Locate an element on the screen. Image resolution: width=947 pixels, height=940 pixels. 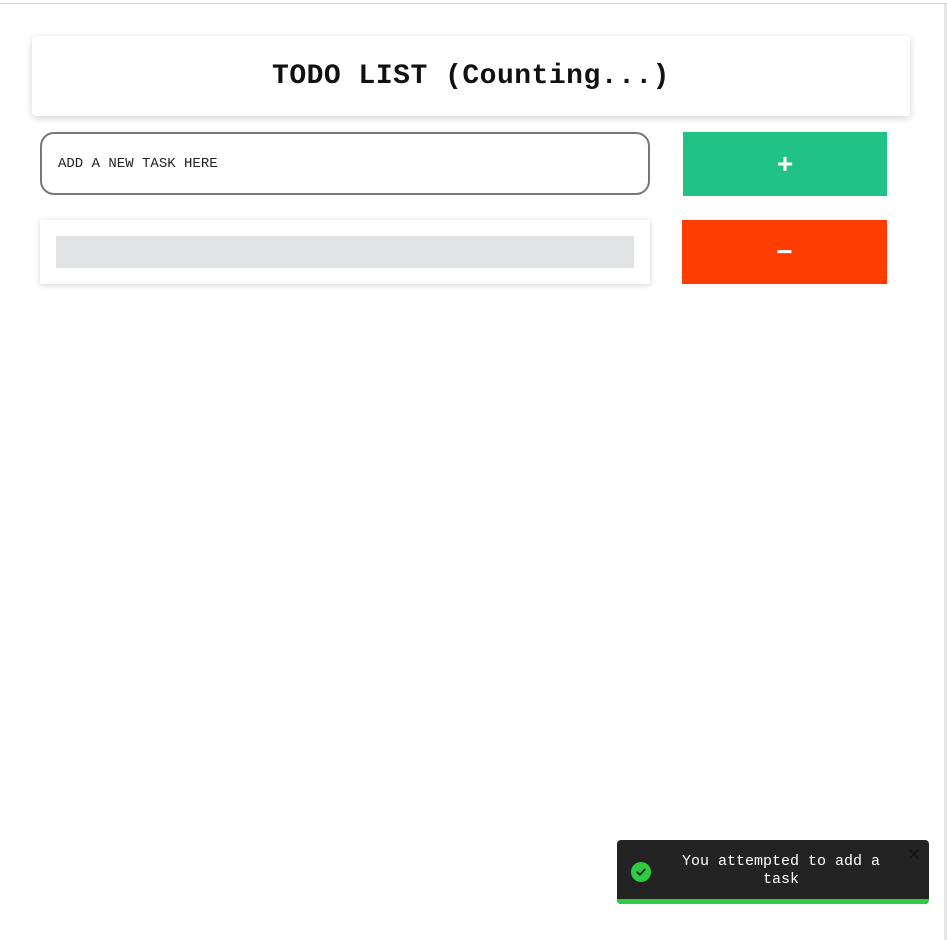
add-button-label: + is located at coordinates (785, 163).